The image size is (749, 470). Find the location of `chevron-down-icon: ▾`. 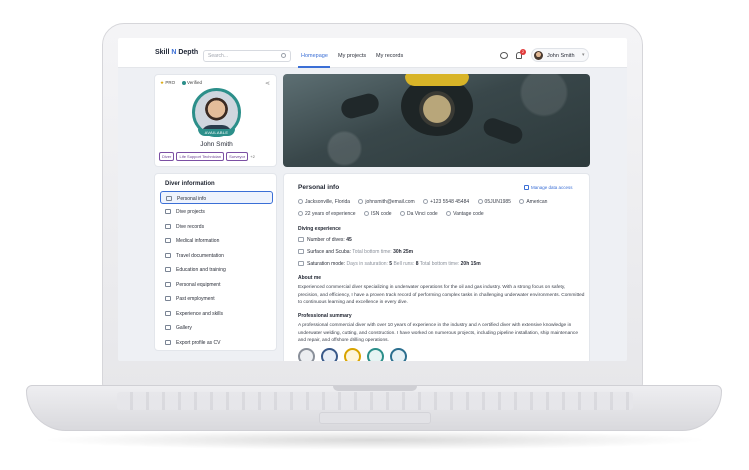

chevron-down-icon: ▾ is located at coordinates (583, 55).